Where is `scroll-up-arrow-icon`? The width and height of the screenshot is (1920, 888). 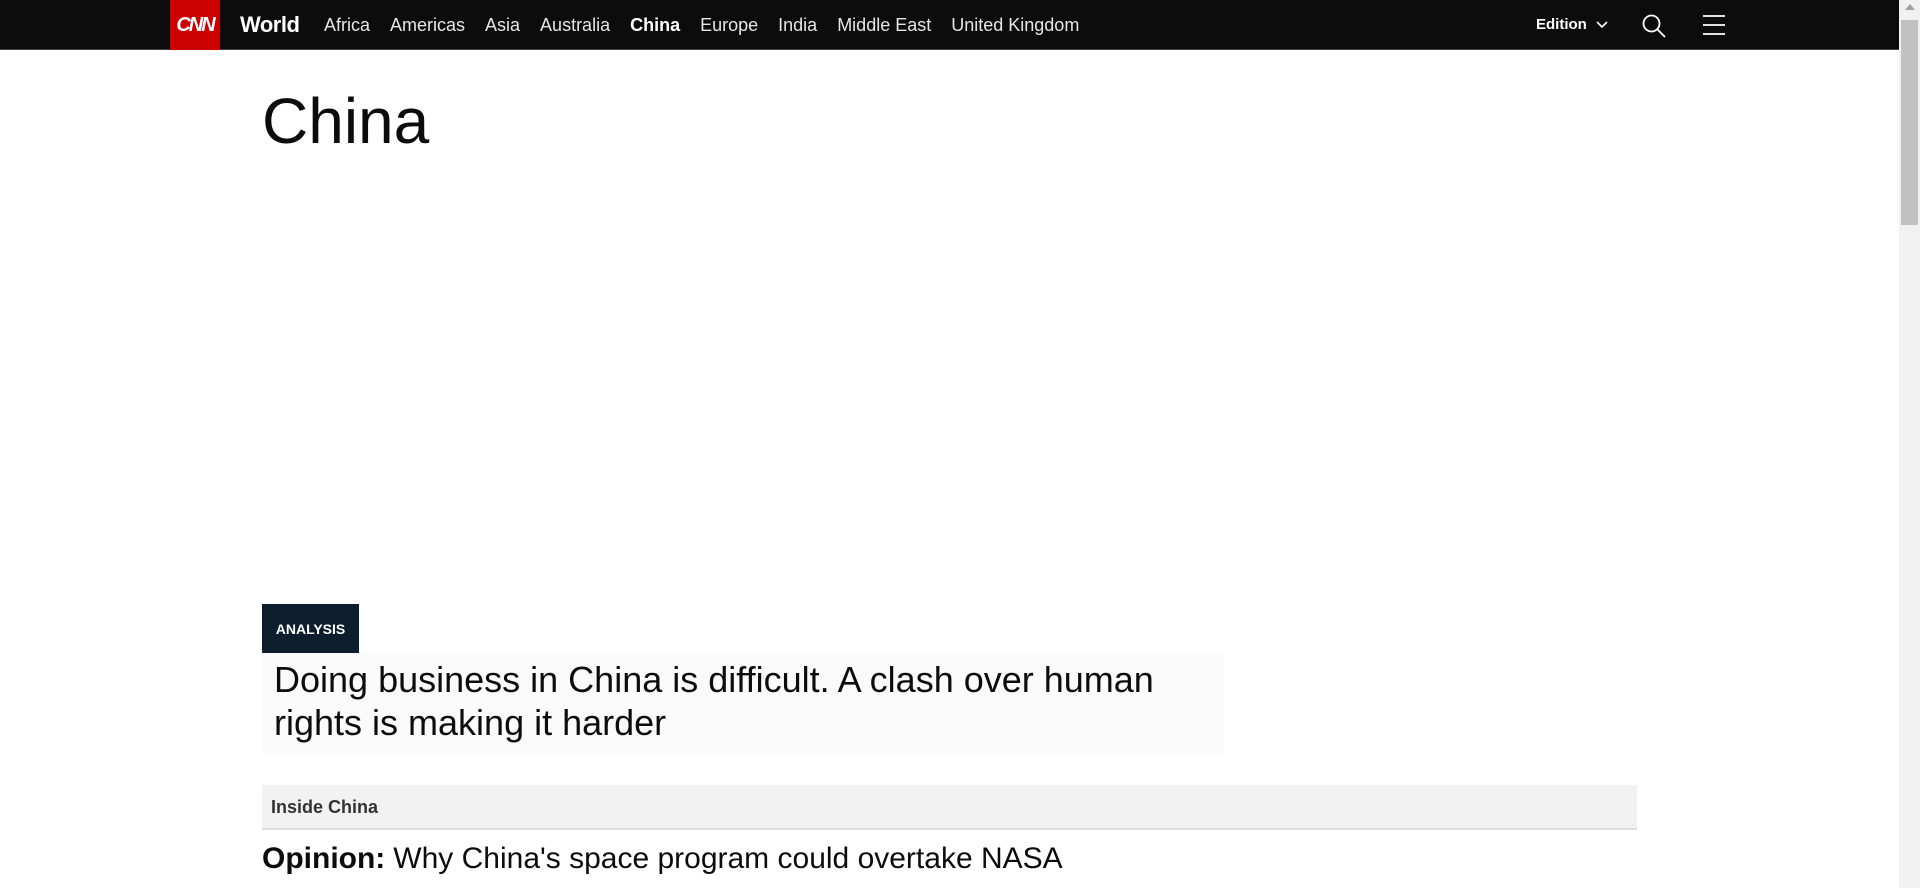
scroll-up-arrow-icon is located at coordinates (1910, 7).